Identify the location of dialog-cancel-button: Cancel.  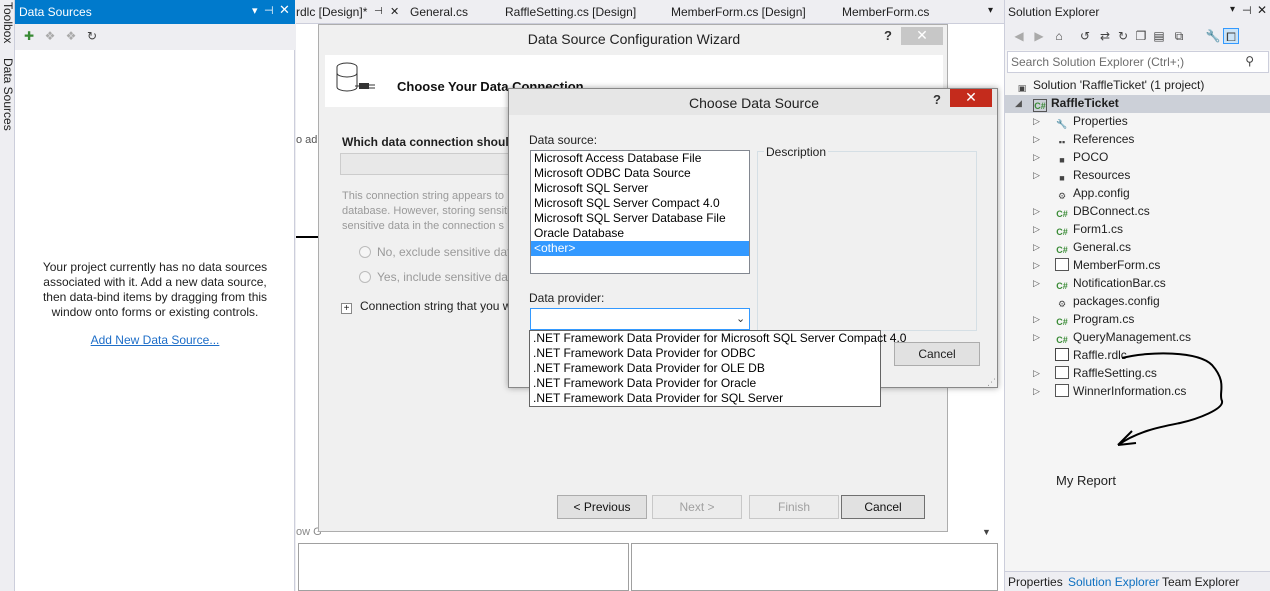
(937, 354).